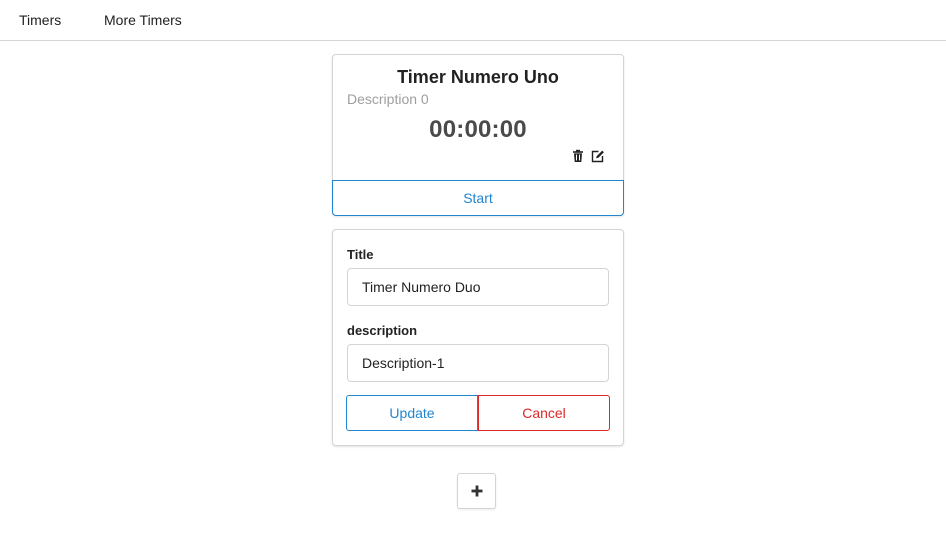  I want to click on add-timer-button, so click(476, 491).